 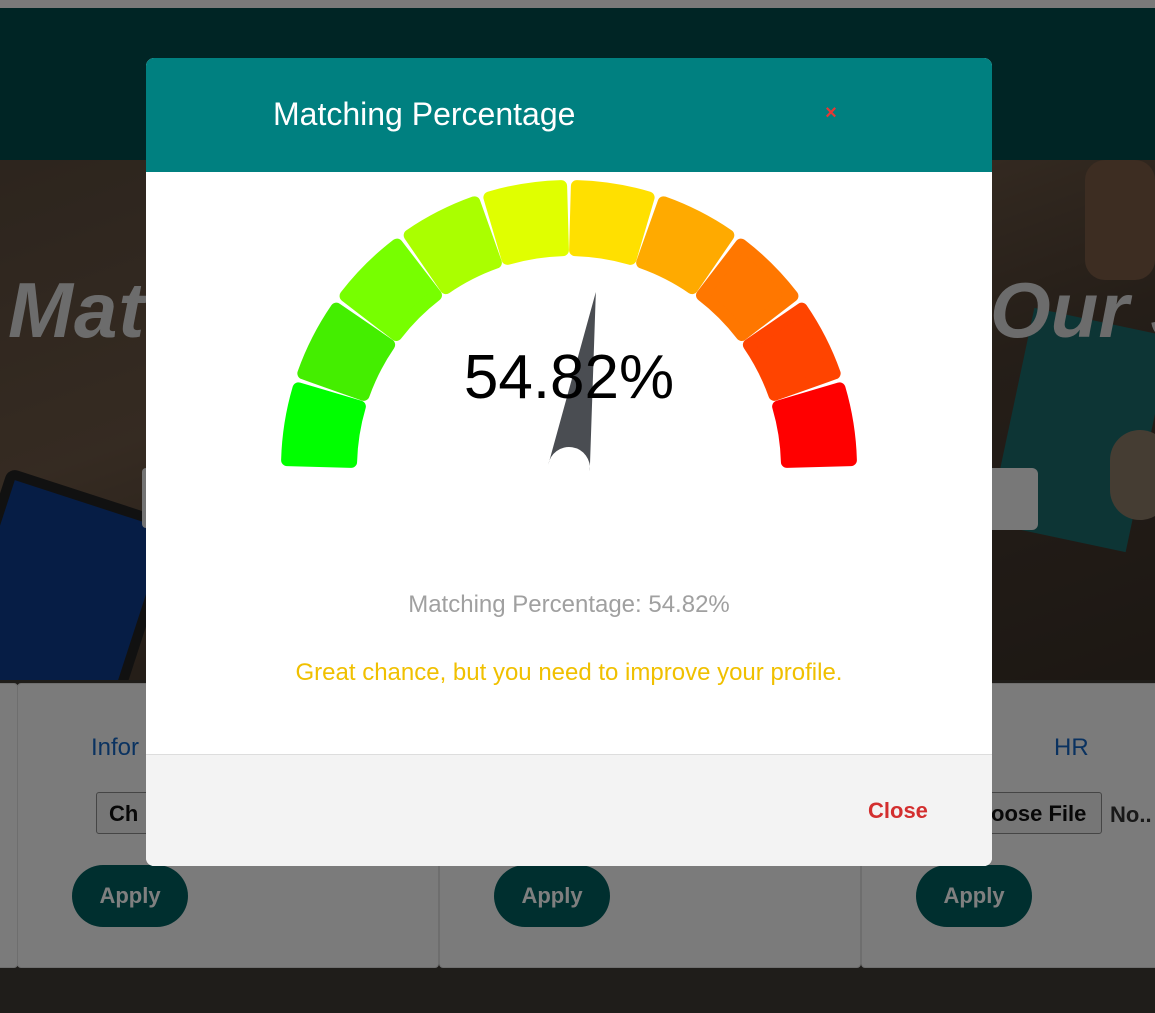 What do you see at coordinates (424, 114) in the screenshot?
I see `modal-title: Matching Percentage` at bounding box center [424, 114].